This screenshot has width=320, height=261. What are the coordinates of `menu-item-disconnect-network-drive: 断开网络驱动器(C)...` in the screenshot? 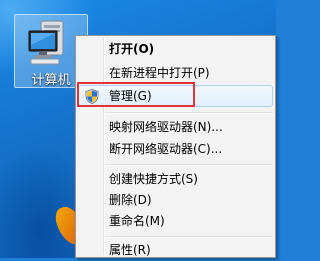 It's located at (175, 149).